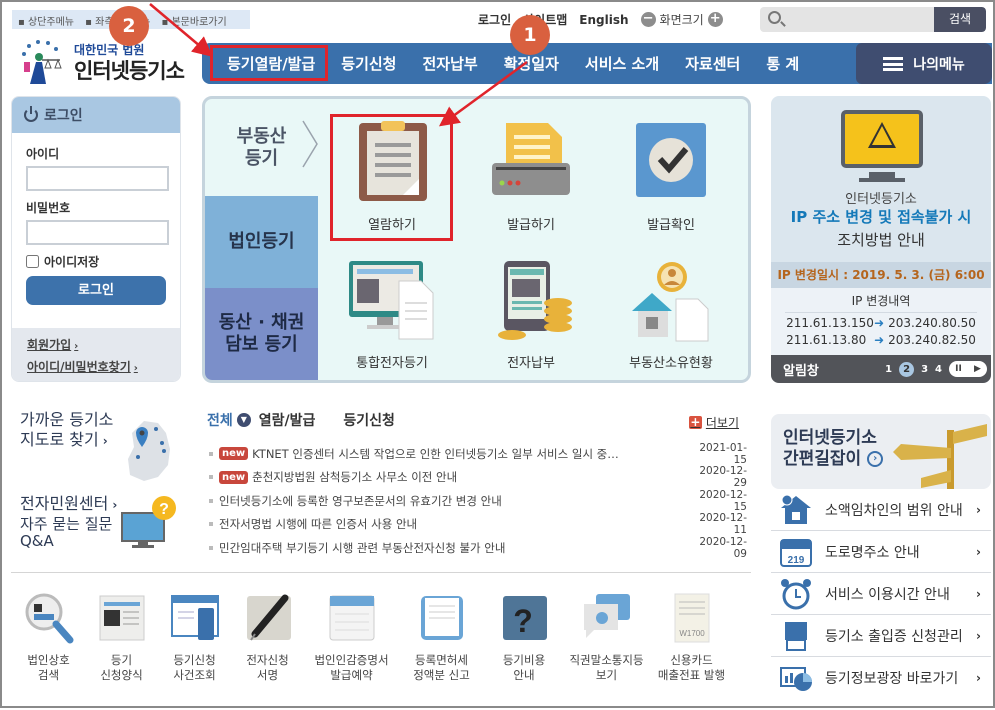 The width and height of the screenshot is (995, 710). Describe the element at coordinates (881, 510) in the screenshot. I see `link-small-tenant: 소액임차인의 범위 안내 ›` at that location.